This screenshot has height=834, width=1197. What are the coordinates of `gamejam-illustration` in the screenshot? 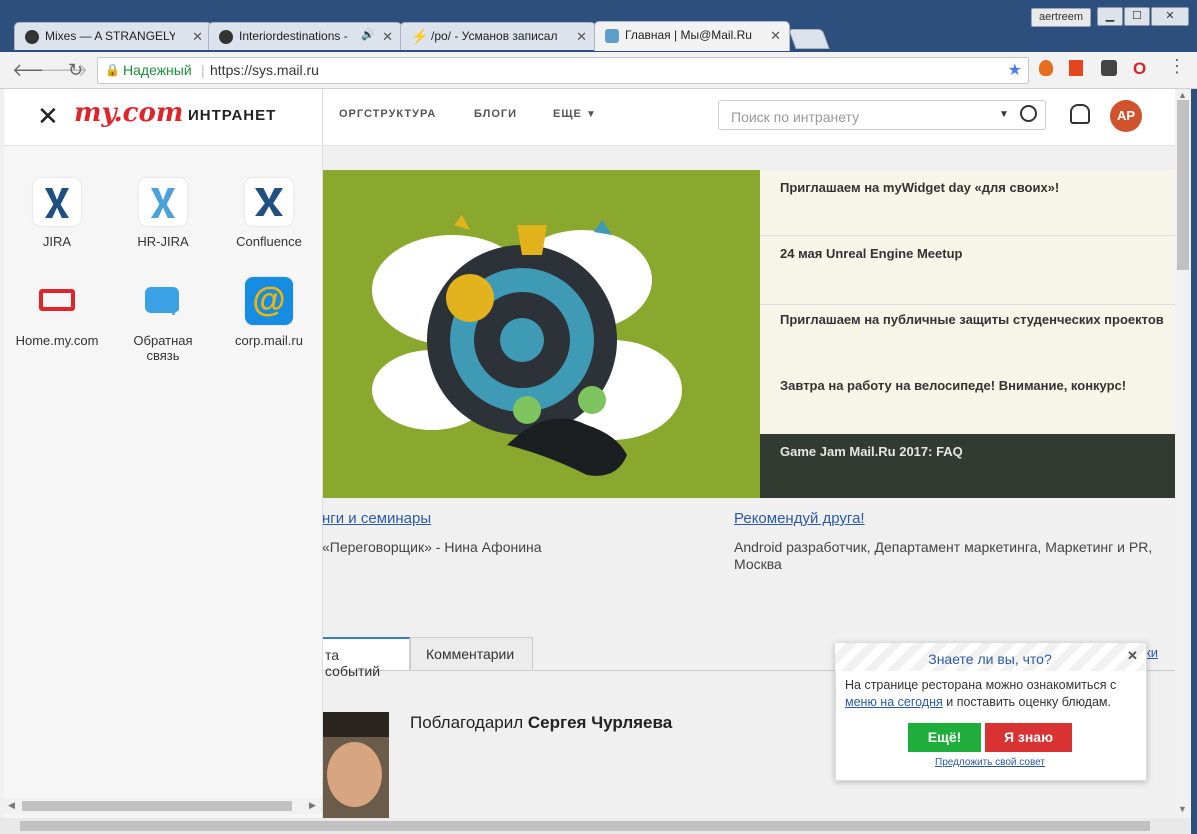 It's located at (527, 345).